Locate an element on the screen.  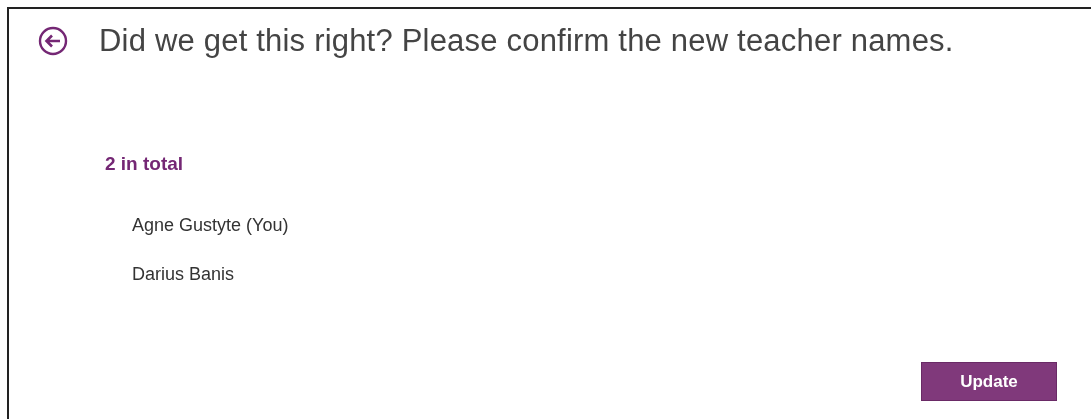
teacher-name: Darius Banis is located at coordinates (184, 274).